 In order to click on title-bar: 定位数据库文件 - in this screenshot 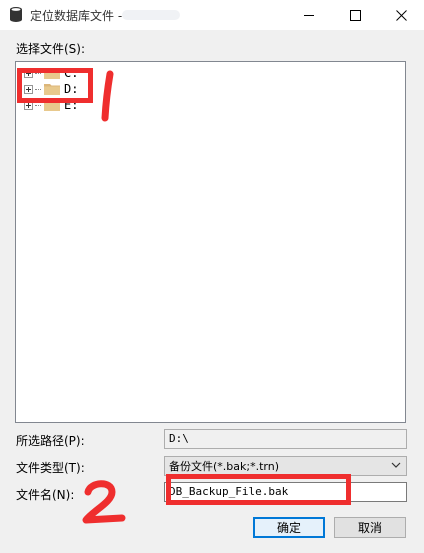, I will do `click(212, 15)`.